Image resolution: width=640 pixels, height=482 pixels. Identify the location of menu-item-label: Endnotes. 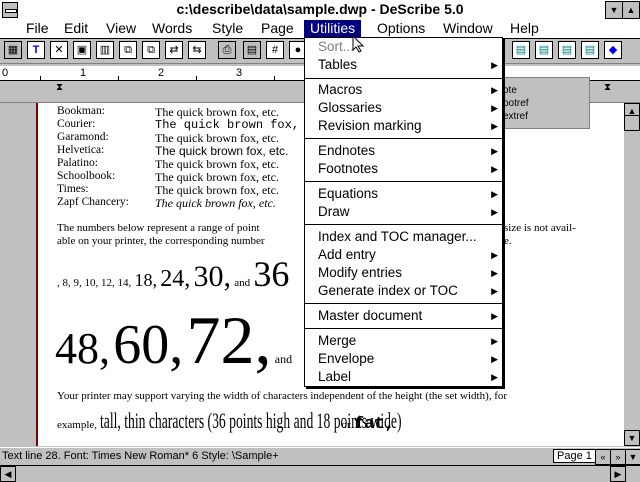
(347, 150).